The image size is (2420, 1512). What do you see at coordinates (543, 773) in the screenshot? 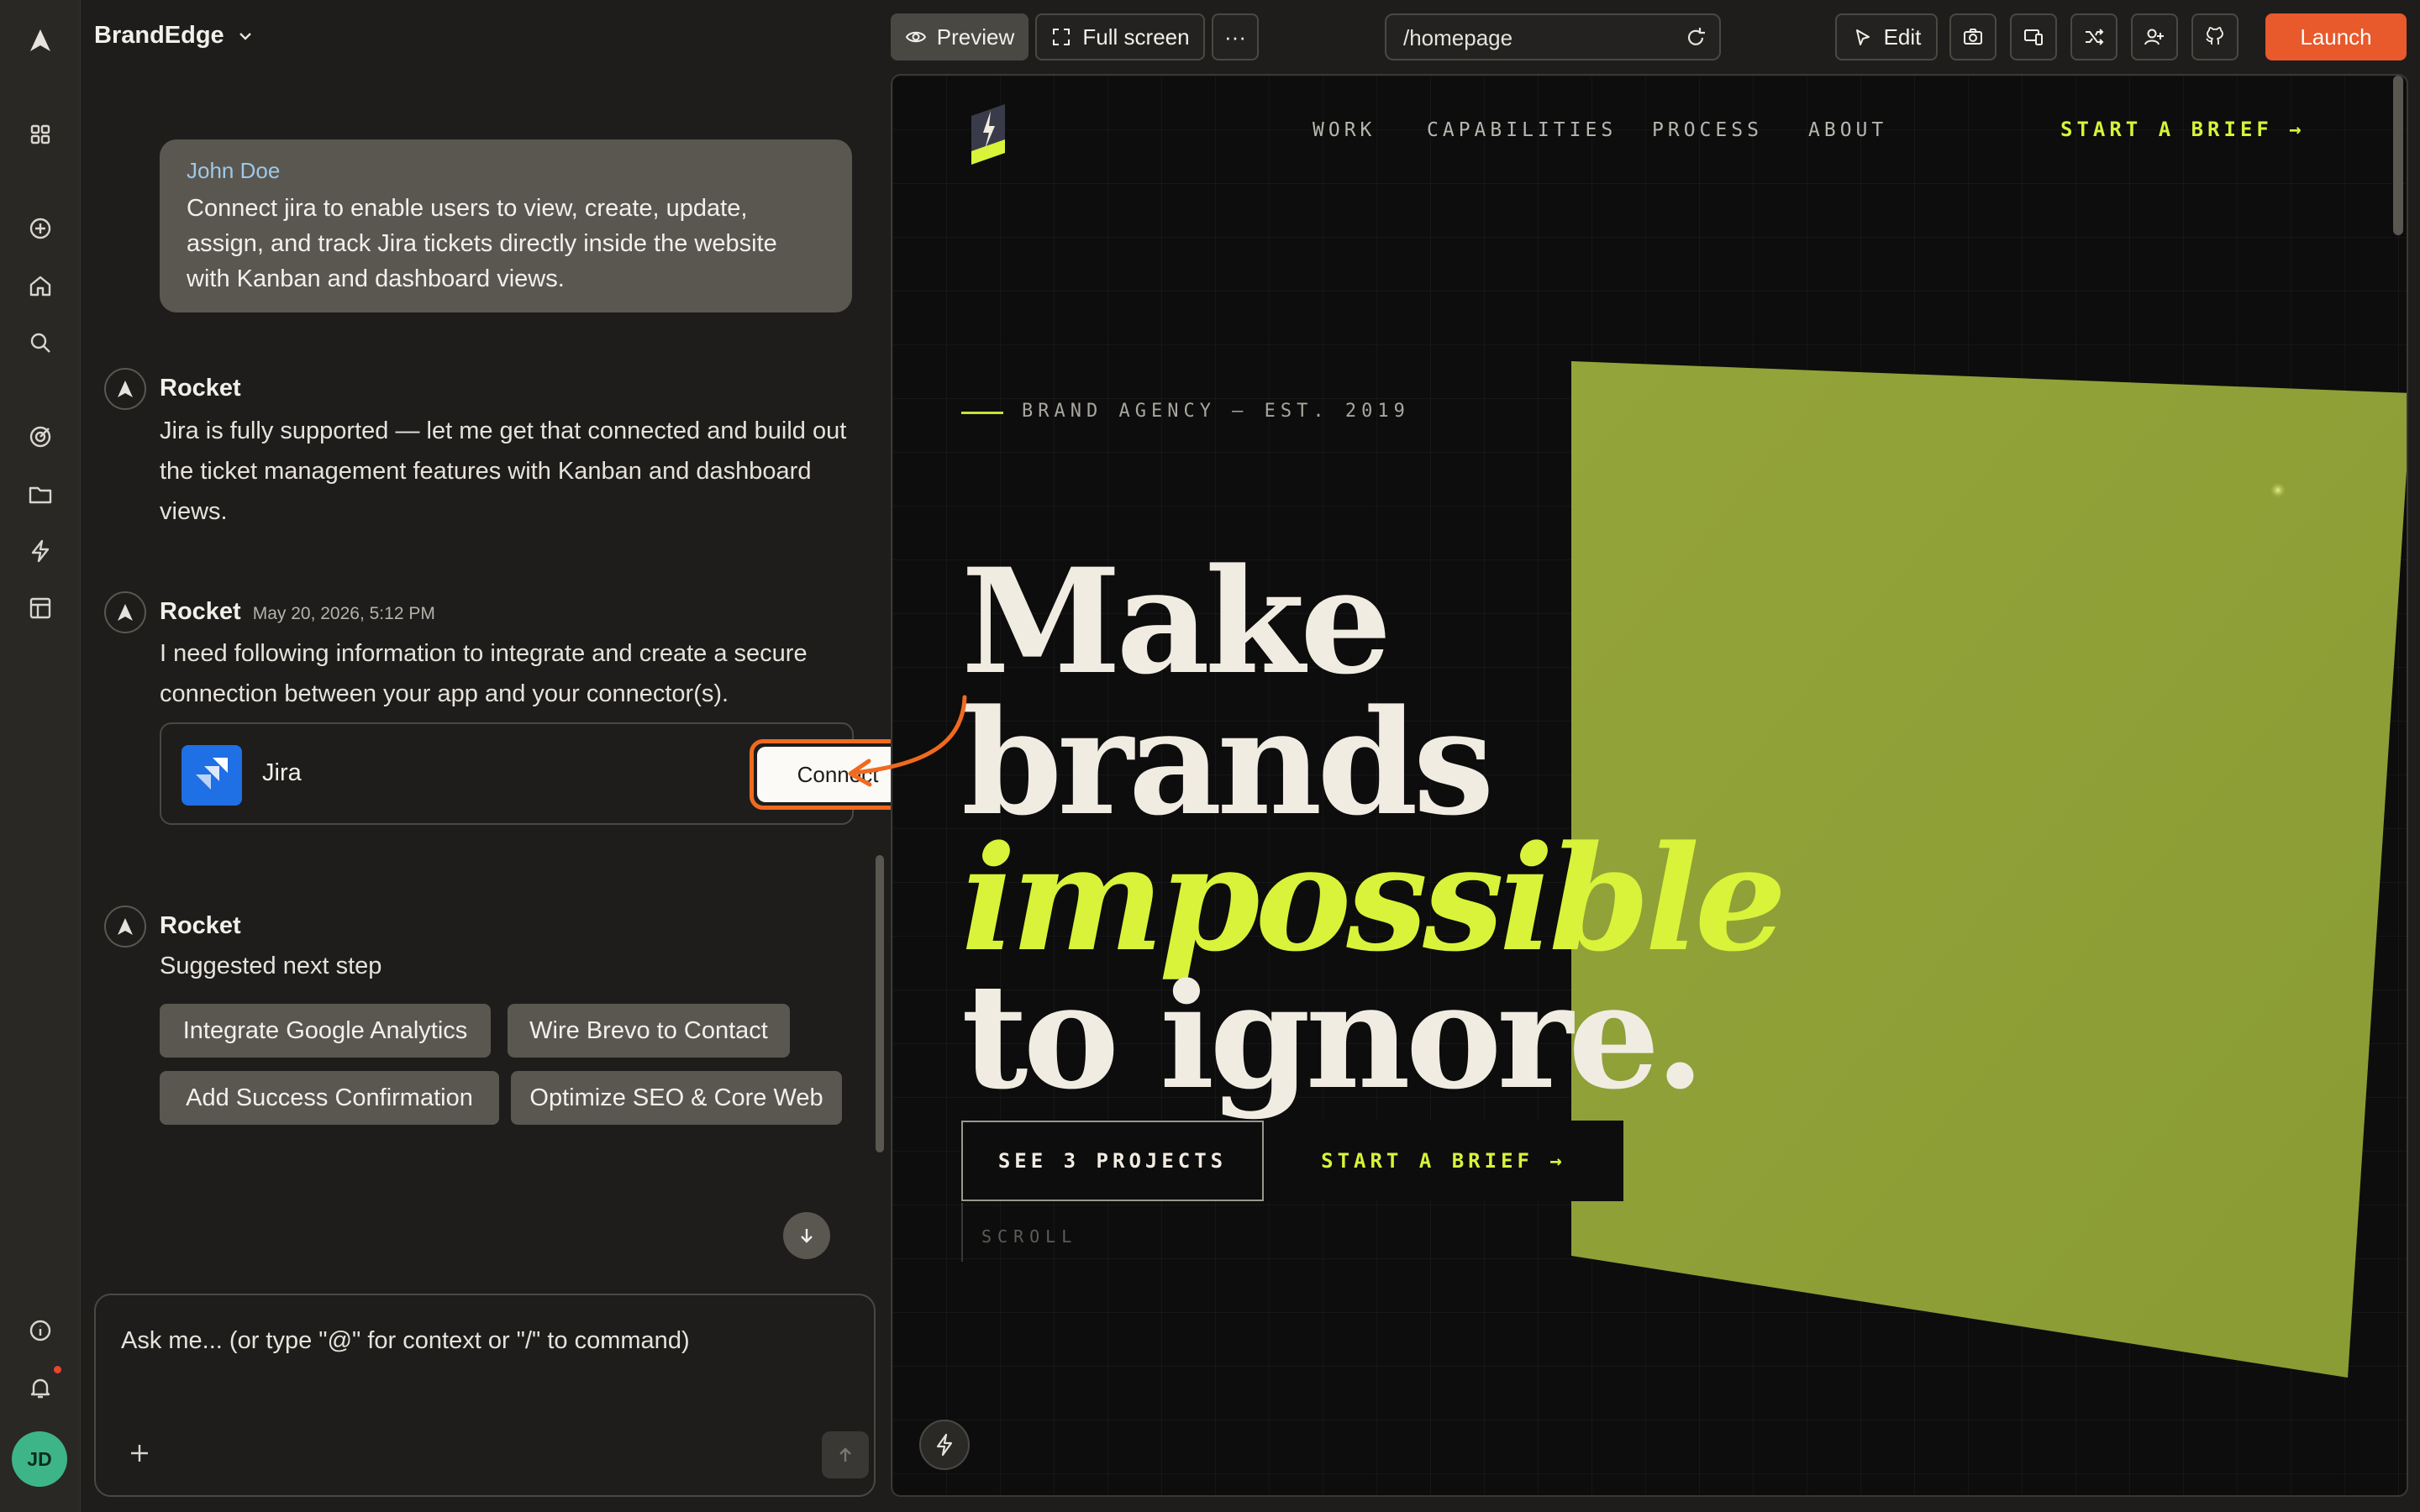
I see `connector-card: Jira Connect` at bounding box center [543, 773].